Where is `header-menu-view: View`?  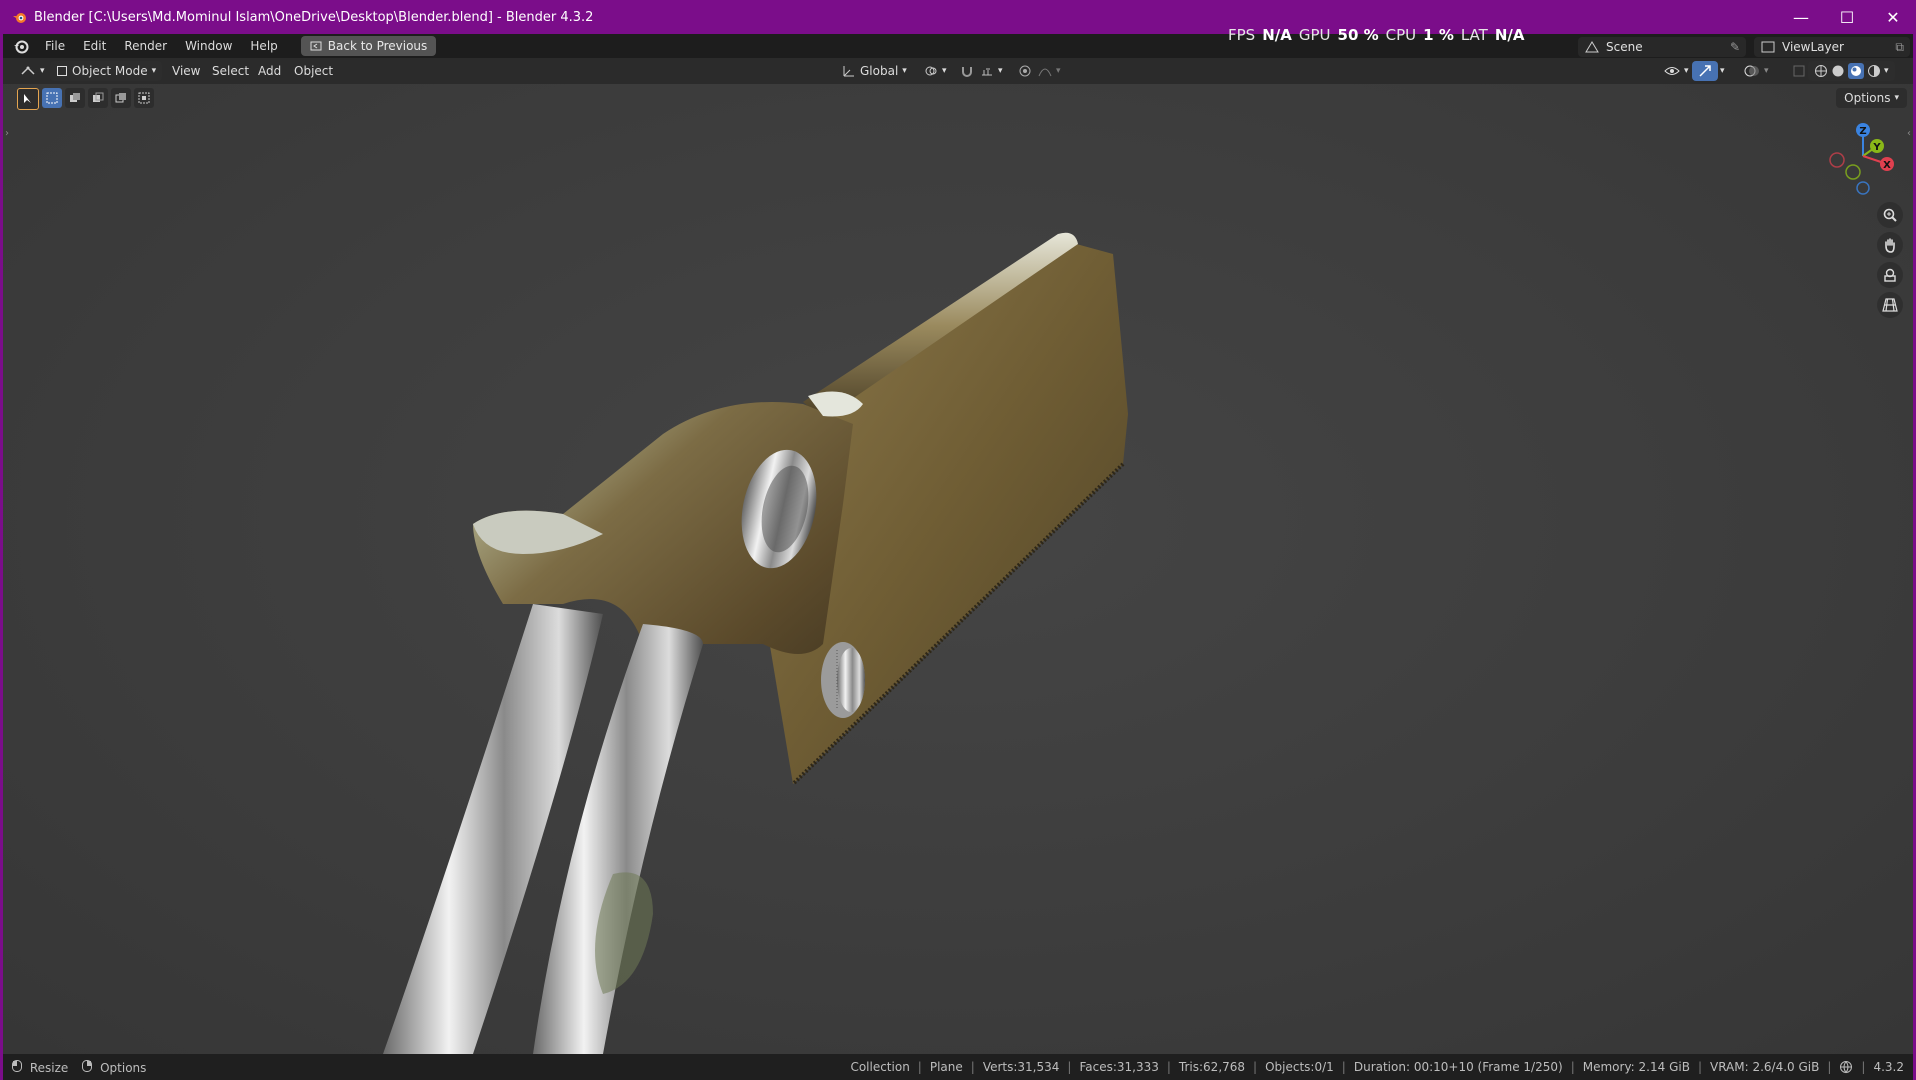
header-menu-view: View is located at coordinates (186, 71).